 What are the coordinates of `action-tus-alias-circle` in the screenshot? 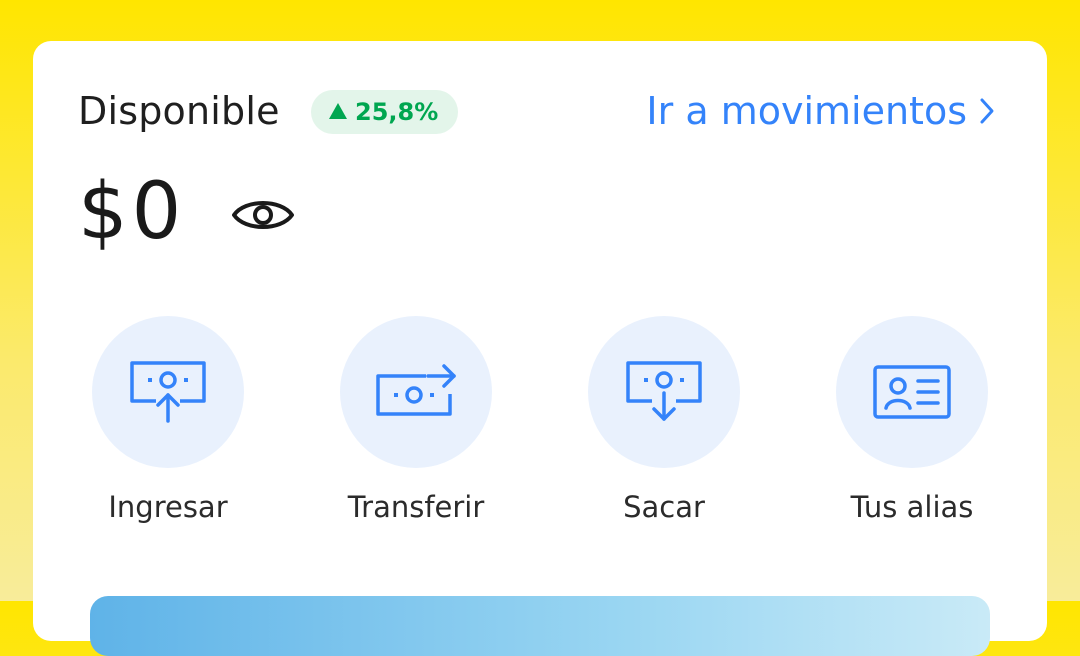 It's located at (912, 392).